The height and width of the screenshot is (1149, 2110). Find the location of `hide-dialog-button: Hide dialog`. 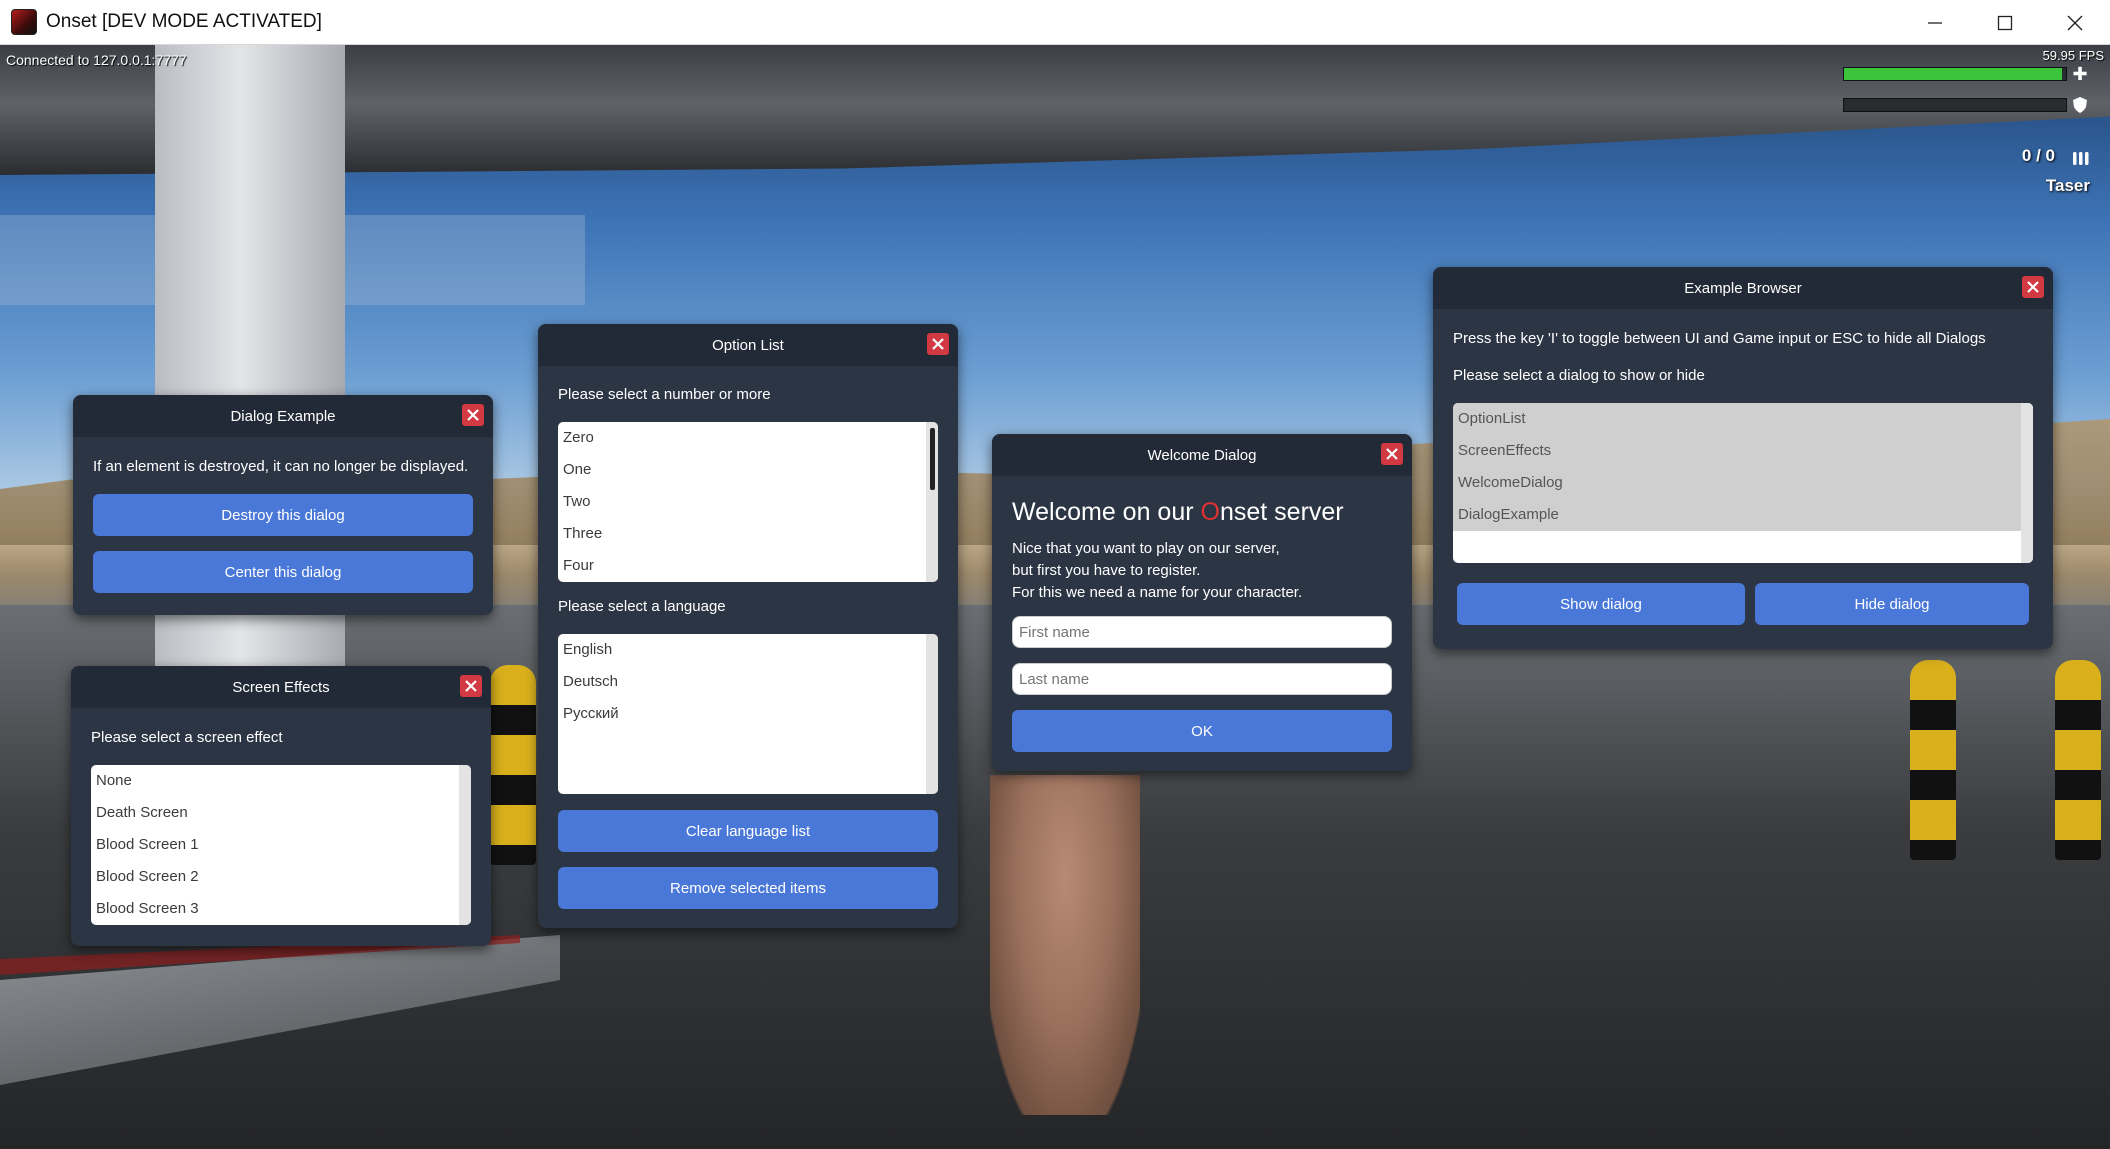

hide-dialog-button: Hide dialog is located at coordinates (1892, 604).